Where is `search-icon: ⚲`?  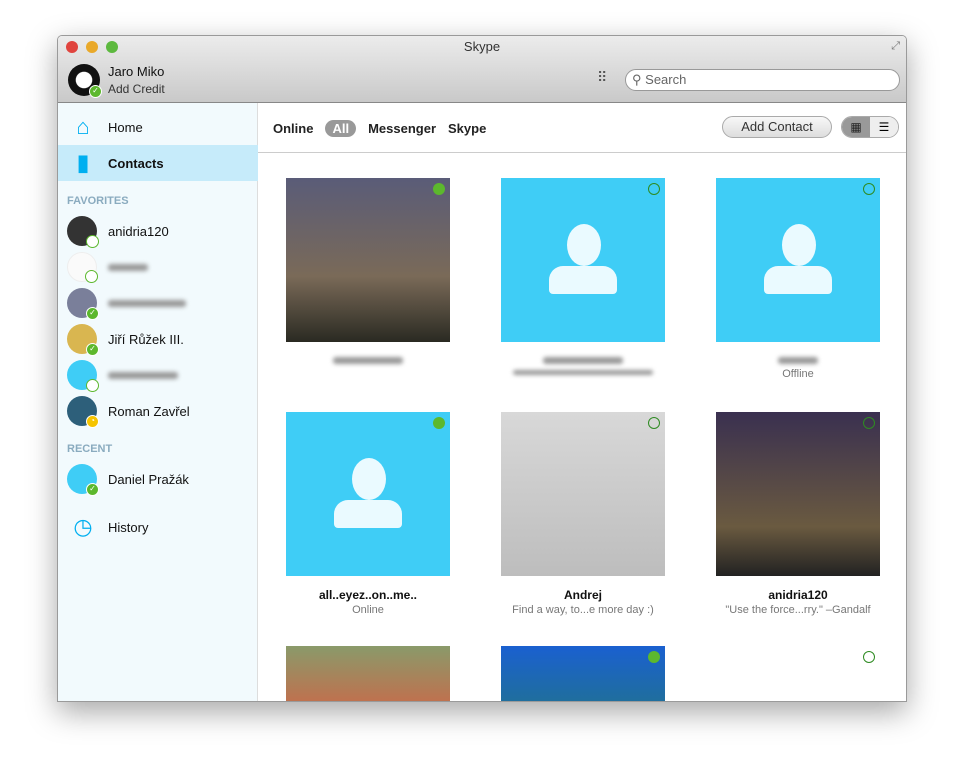 search-icon: ⚲ is located at coordinates (637, 79).